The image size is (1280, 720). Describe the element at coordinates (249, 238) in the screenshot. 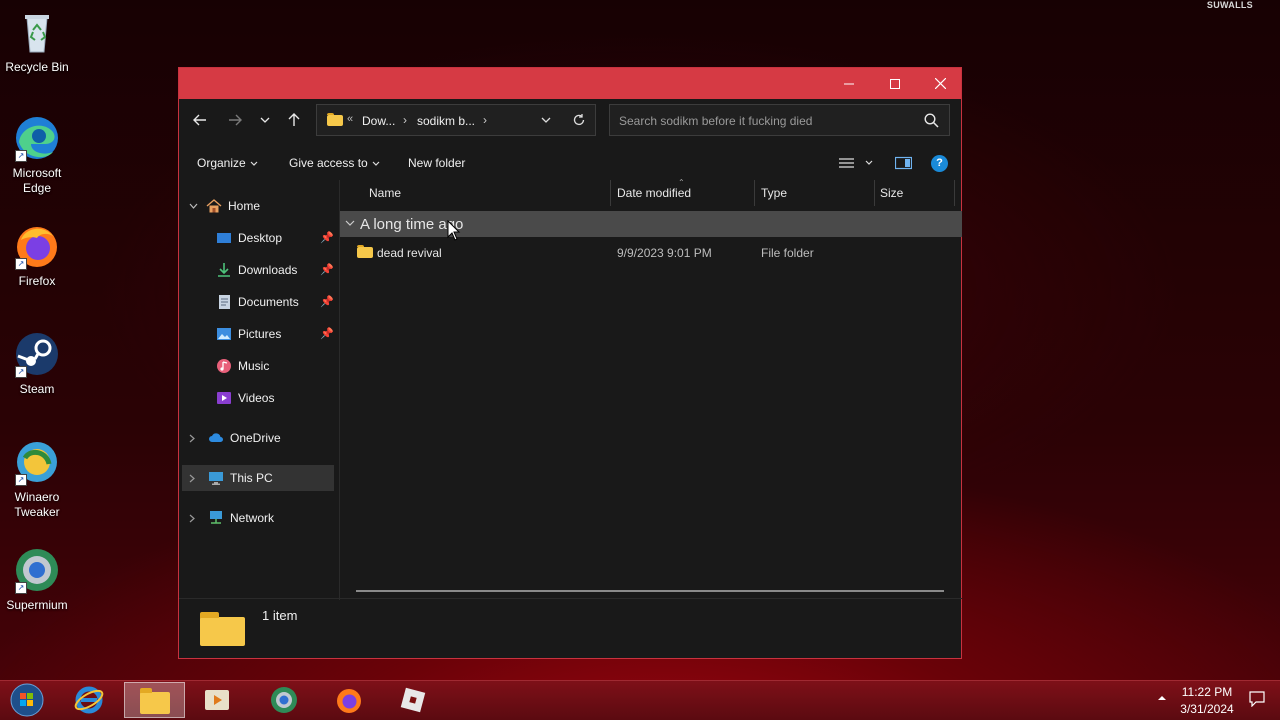

I see `nav-desktop: Desktop` at that location.